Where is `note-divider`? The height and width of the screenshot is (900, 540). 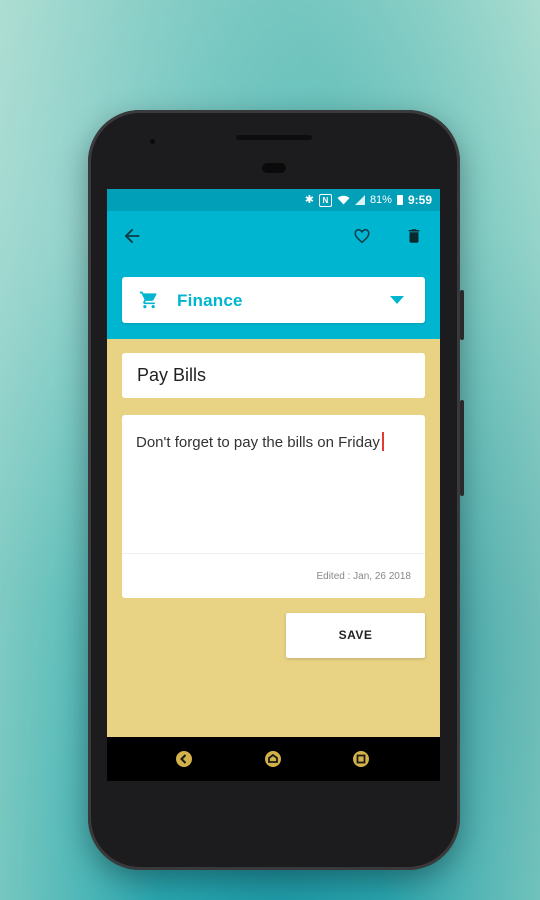 note-divider is located at coordinates (273, 553).